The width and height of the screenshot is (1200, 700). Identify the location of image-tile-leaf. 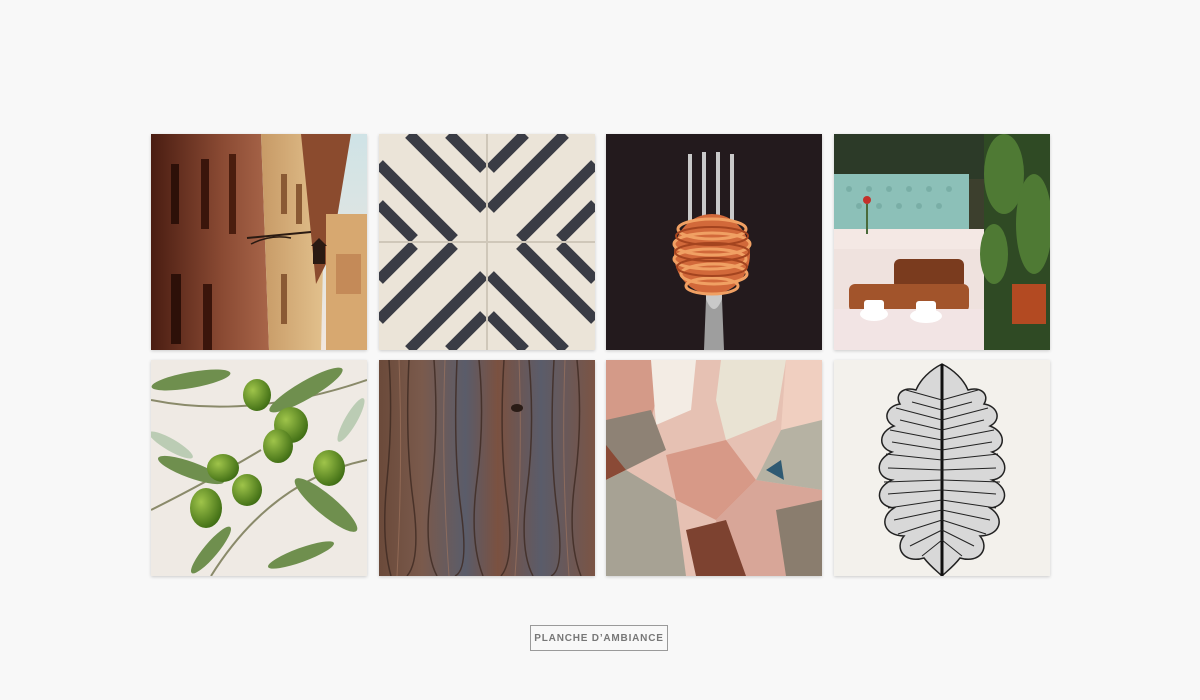
(941, 468).